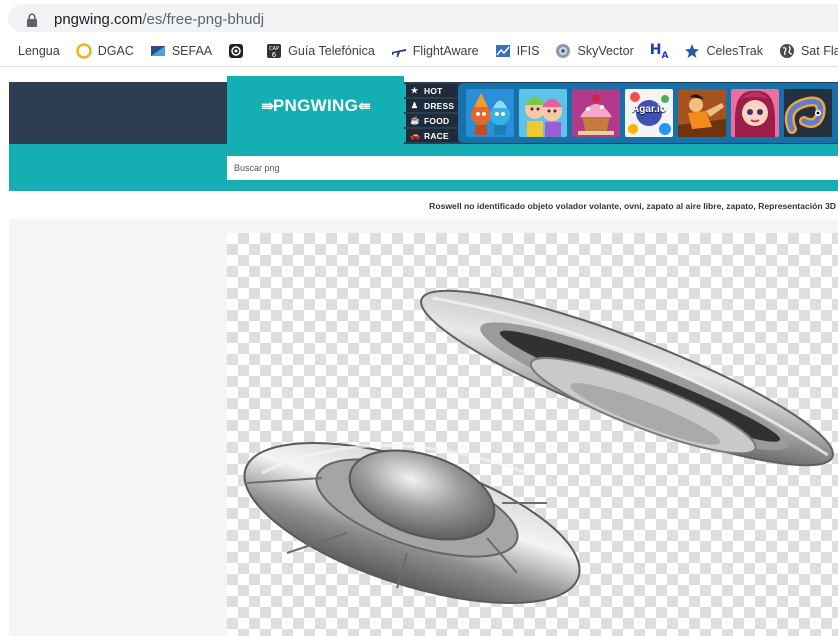 This screenshot has height=636, width=838. I want to click on url-text: pngwing.com/es/free-png-bhudj, so click(159, 19).